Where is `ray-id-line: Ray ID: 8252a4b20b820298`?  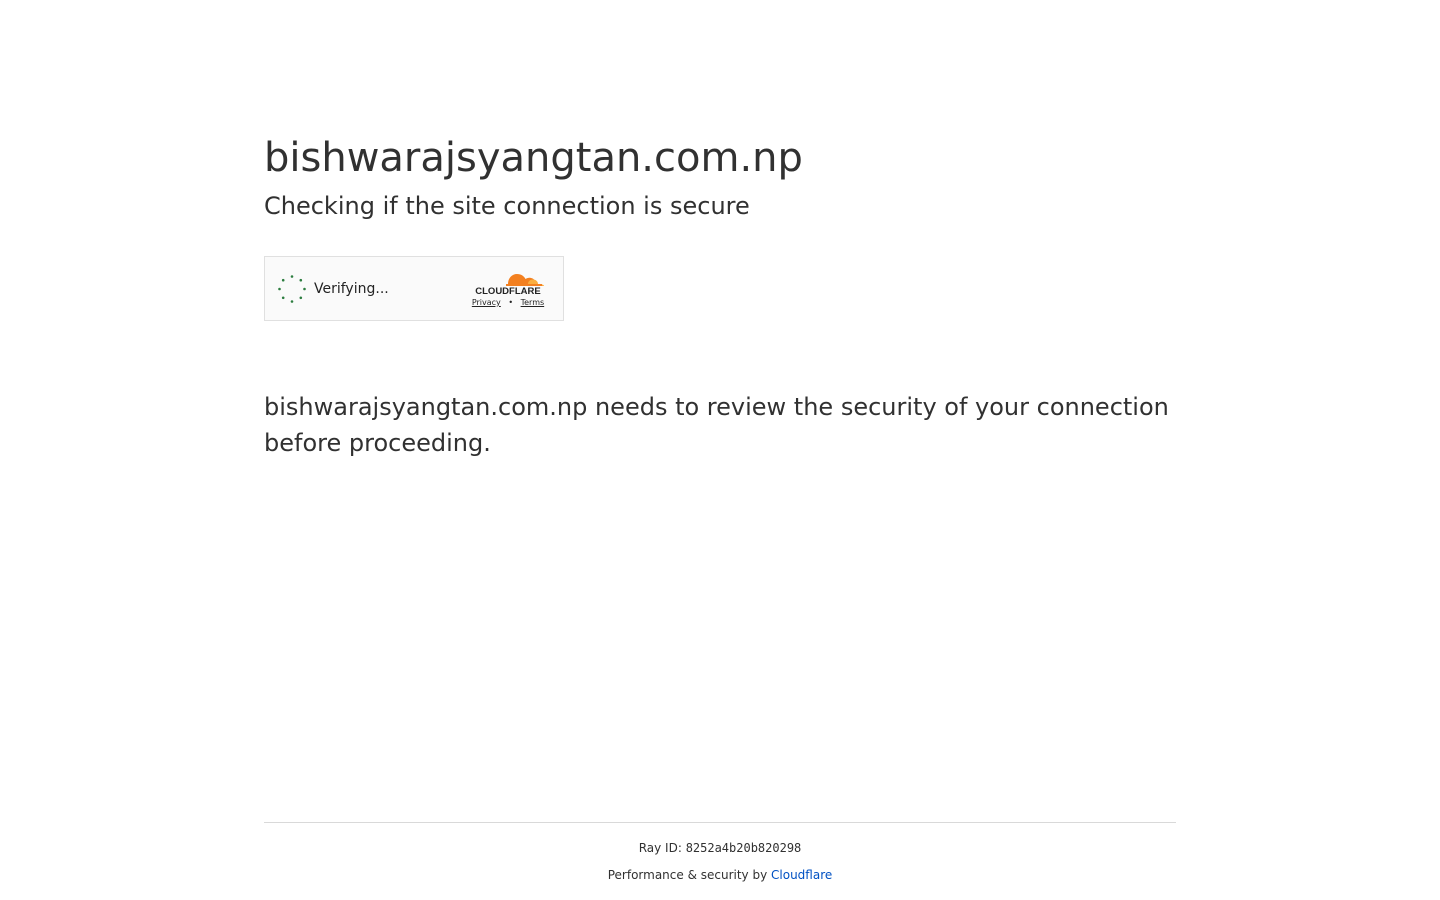 ray-id-line: Ray ID: 8252a4b20b820298 is located at coordinates (720, 848).